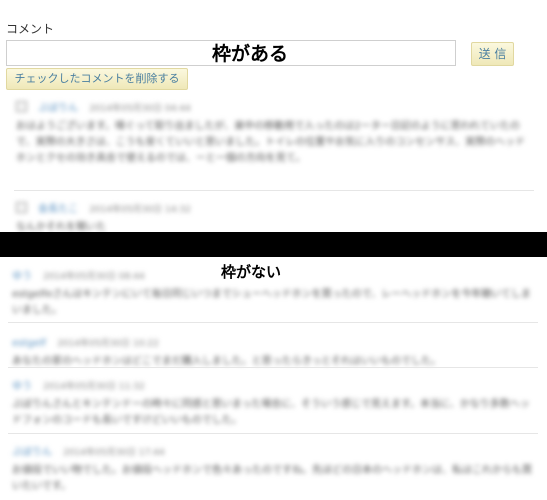 Image resolution: width=547 pixels, height=500 pixels. I want to click on send-button: 送 信, so click(492, 54).